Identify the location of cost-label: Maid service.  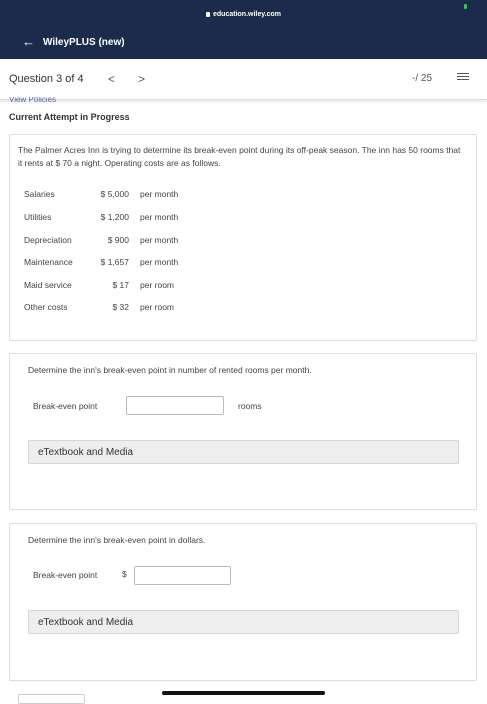
(48, 285).